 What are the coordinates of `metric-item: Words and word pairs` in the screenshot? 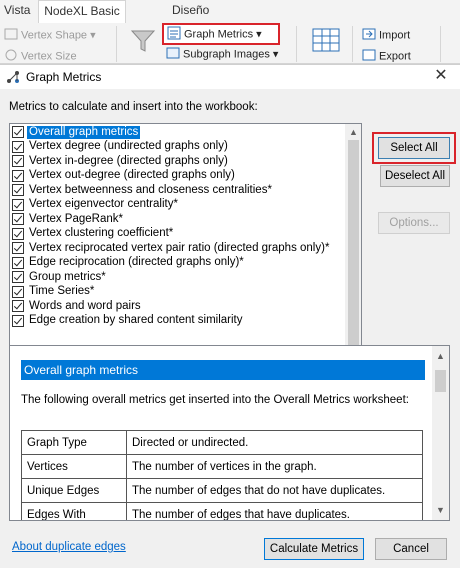 It's located at (178, 306).